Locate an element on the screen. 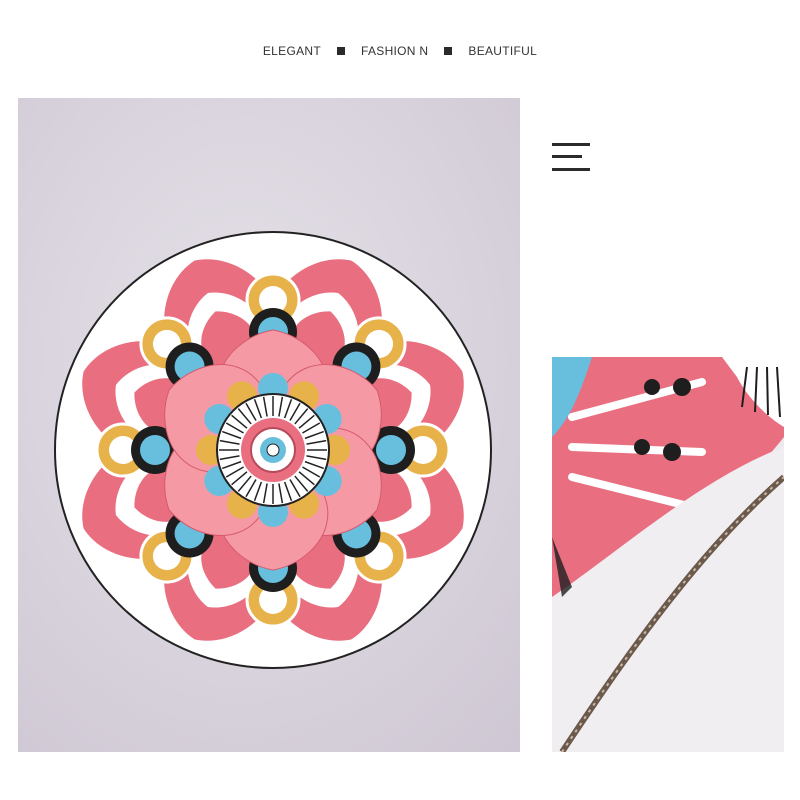 This screenshot has width=800, height=800. mat-edge-detail-photo is located at coordinates (668, 554).